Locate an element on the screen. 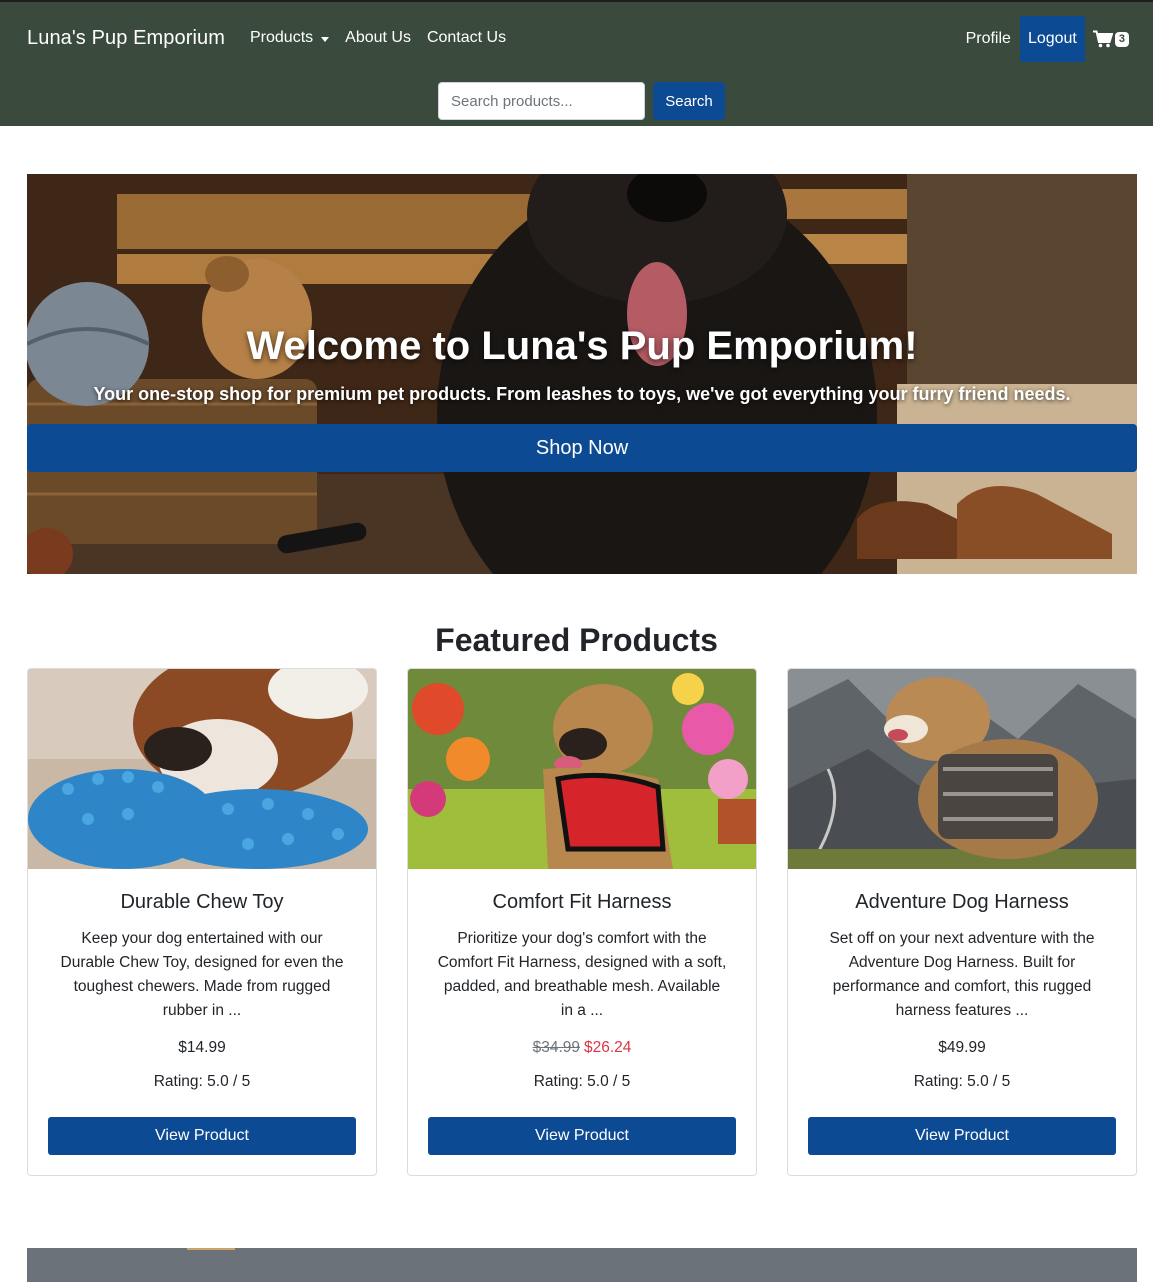 This screenshot has width=1153, height=1282. nav-user-area: Profile Logout 3 is located at coordinates (1047, 39).